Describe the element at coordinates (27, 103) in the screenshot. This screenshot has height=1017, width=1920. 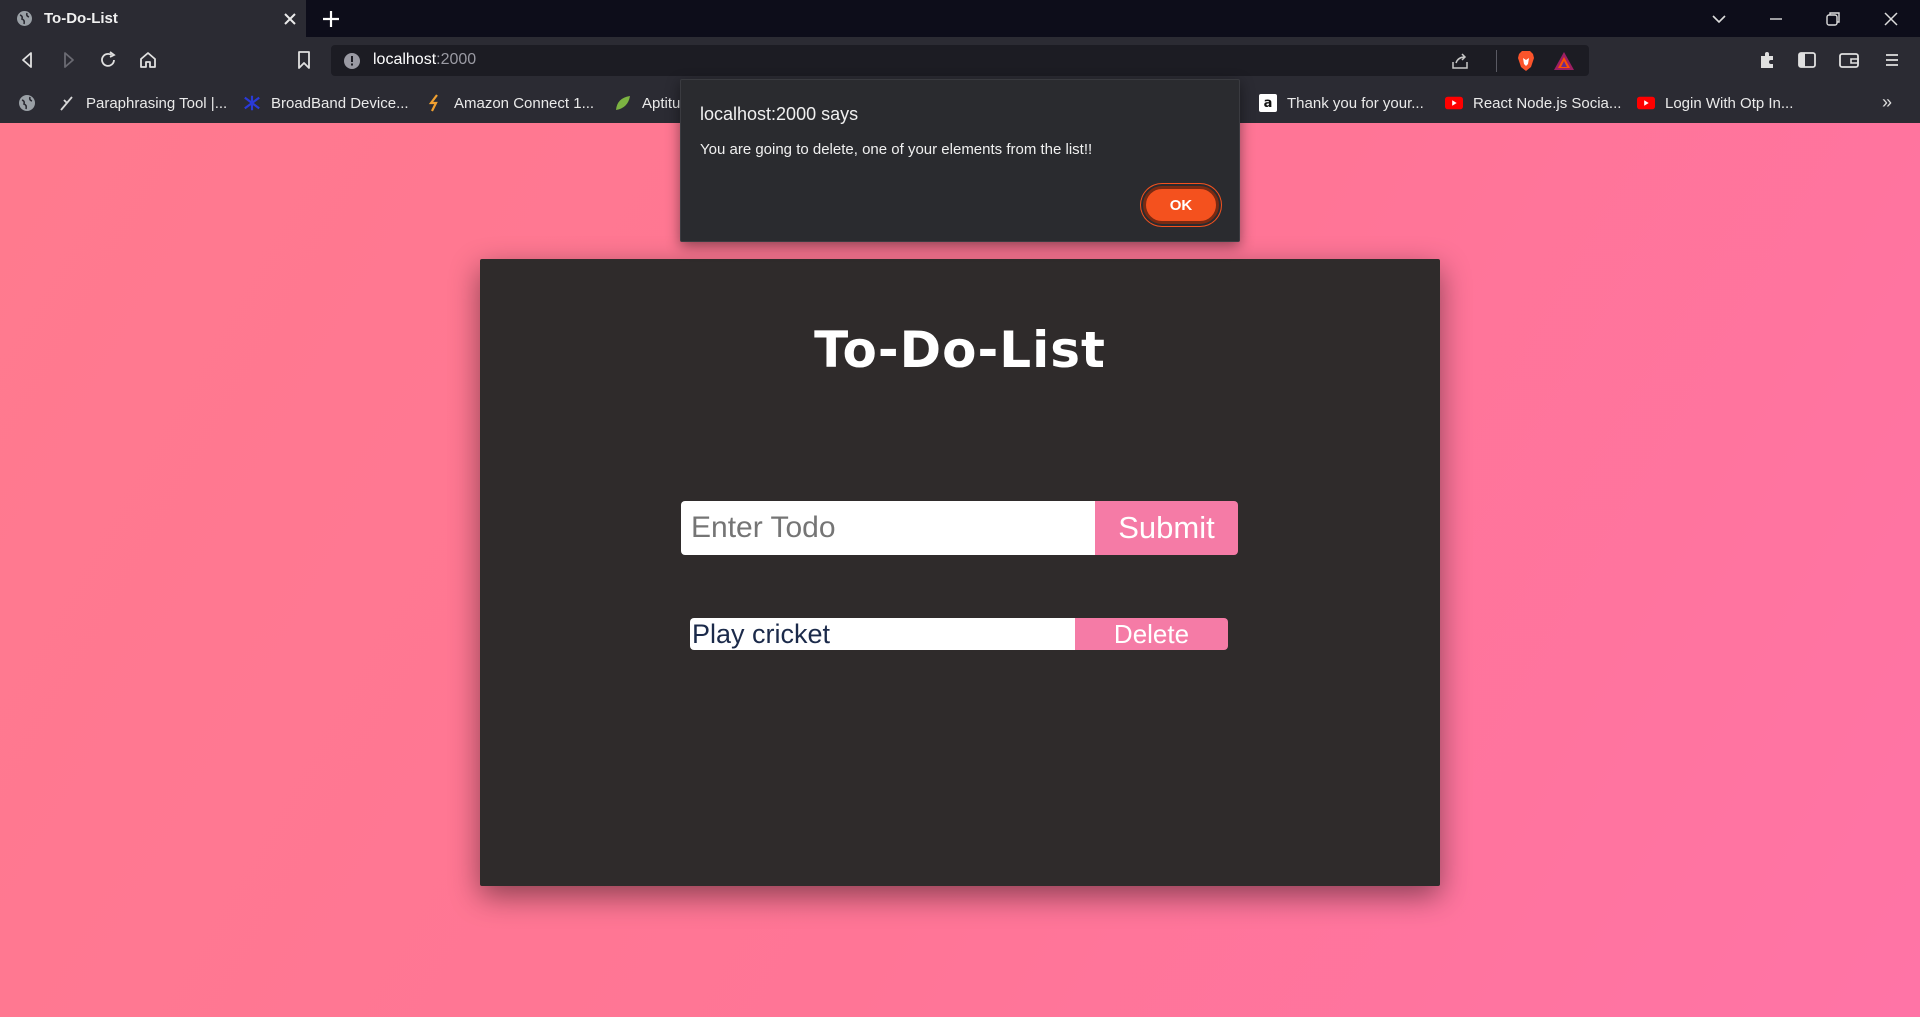
I see `bookmarks-globe-icon` at that location.